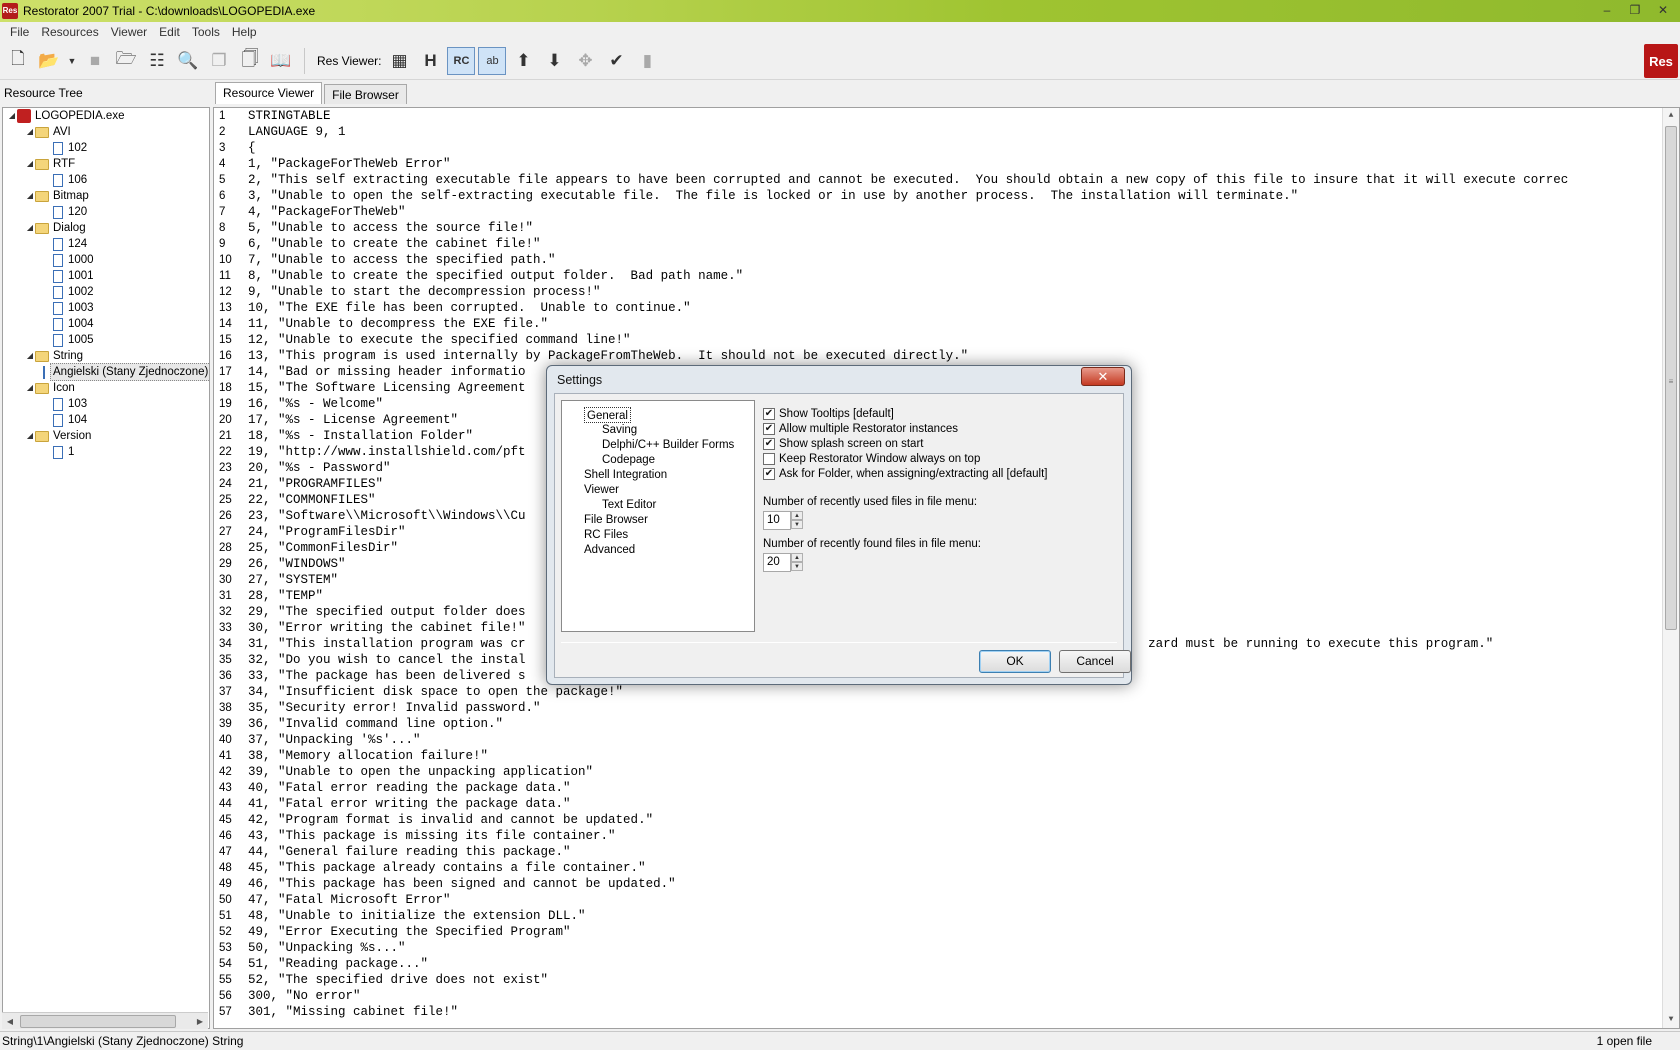  I want to click on tree-item: ◢ String, so click(106, 356).